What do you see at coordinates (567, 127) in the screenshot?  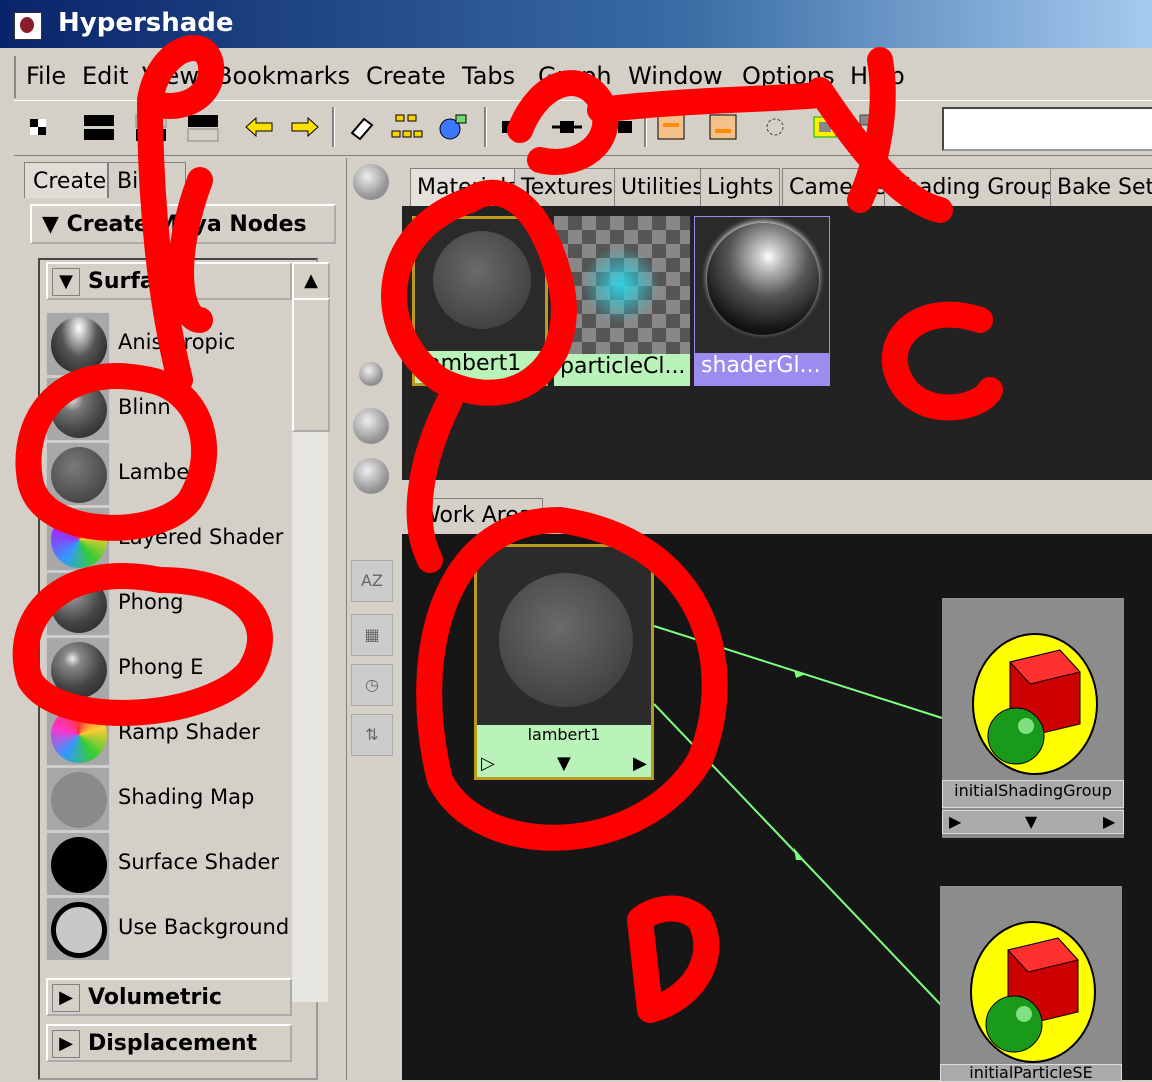 I see `in-out-connections-icon` at bounding box center [567, 127].